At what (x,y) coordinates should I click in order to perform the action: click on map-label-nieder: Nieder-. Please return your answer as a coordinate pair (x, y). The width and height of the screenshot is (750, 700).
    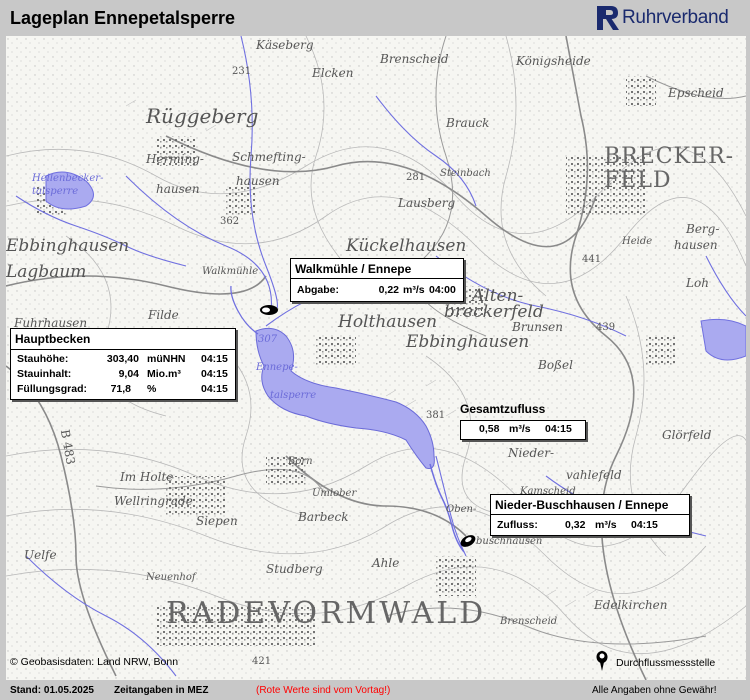
    Looking at the image, I should click on (531, 453).